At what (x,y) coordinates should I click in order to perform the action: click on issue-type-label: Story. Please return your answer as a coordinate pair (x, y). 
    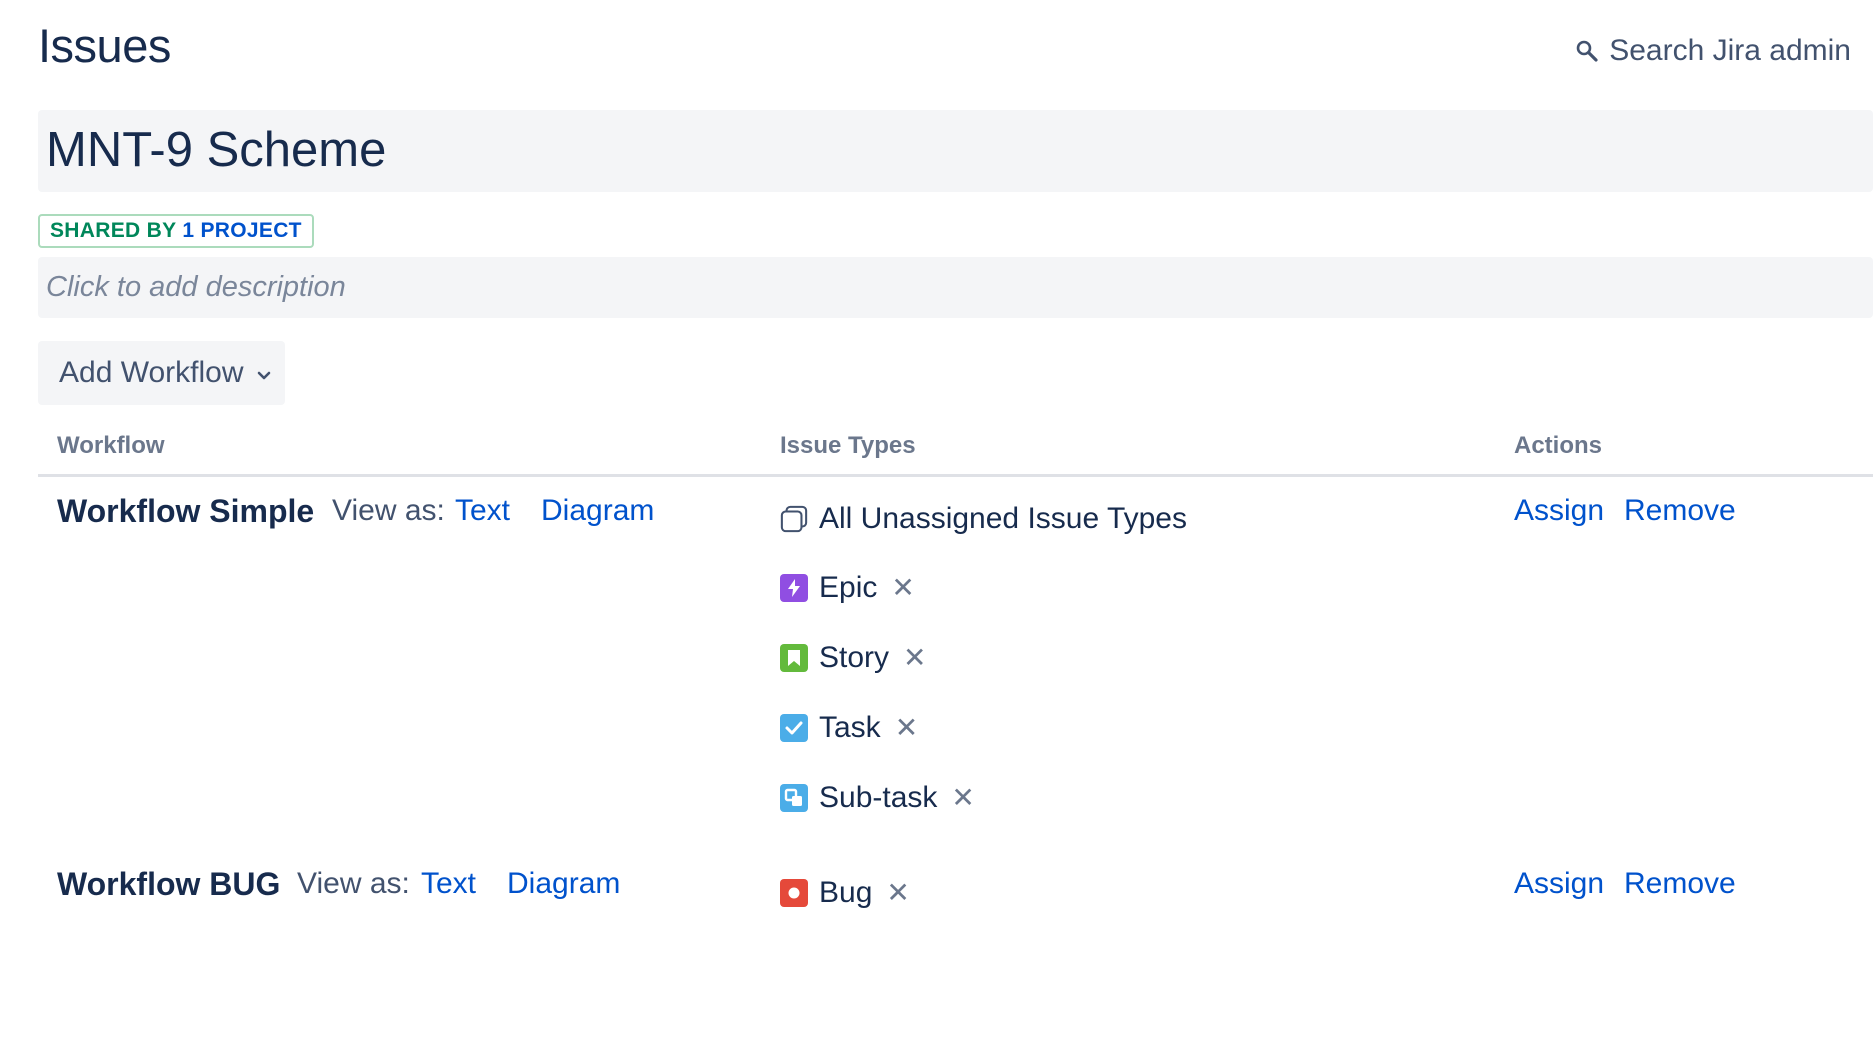
    Looking at the image, I should click on (854, 657).